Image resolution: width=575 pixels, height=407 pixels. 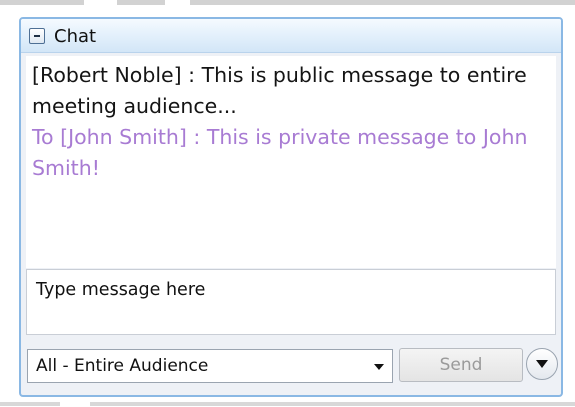 What do you see at coordinates (461, 365) in the screenshot?
I see `send-button: Send` at bounding box center [461, 365].